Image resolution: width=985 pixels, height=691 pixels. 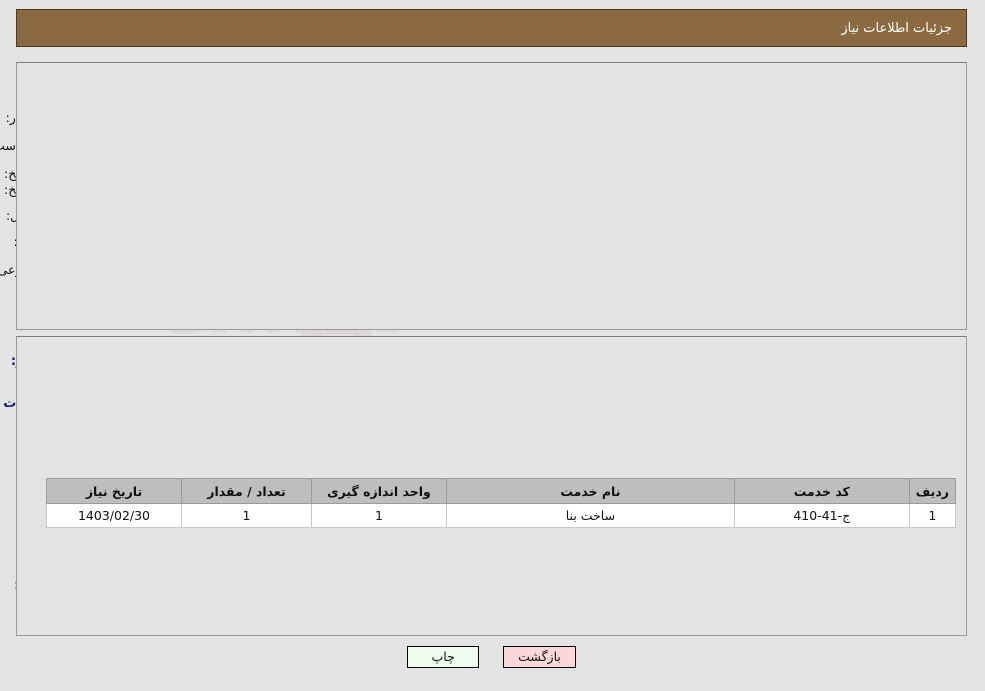 I want to click on table-row: 1 ج-41-410 ساخت بنا 1 1 1403/02/30, so click(x=502, y=515).